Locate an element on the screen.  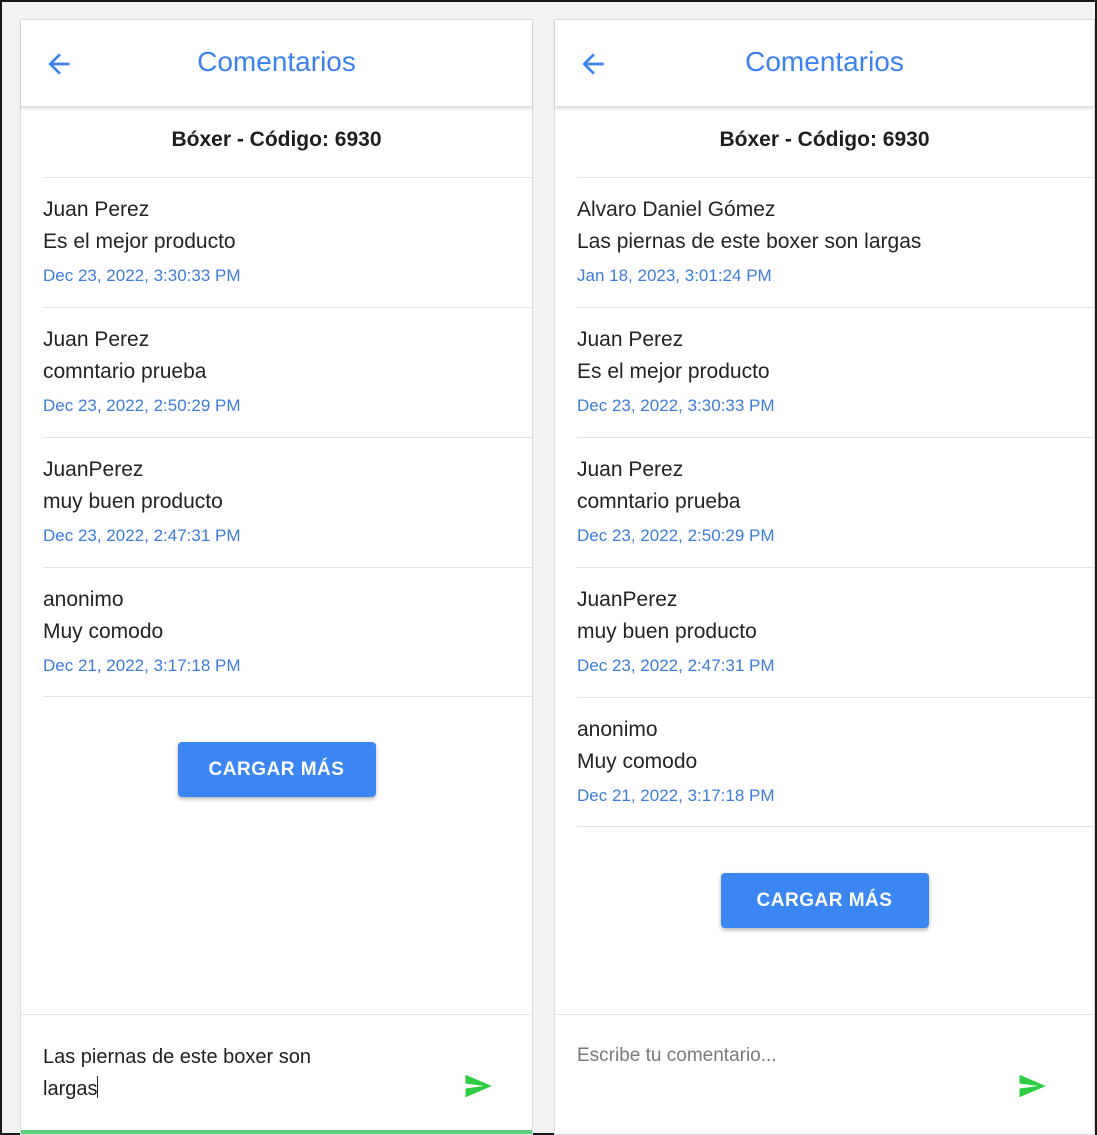
comment-date: Jan 18, 2023, 3:01:24 PM is located at coordinates (674, 275).